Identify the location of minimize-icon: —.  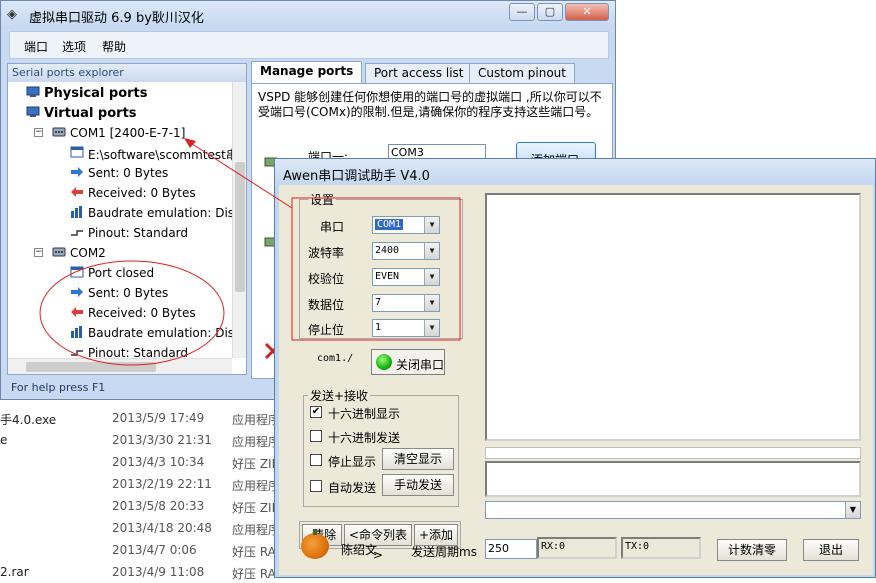
(522, 11).